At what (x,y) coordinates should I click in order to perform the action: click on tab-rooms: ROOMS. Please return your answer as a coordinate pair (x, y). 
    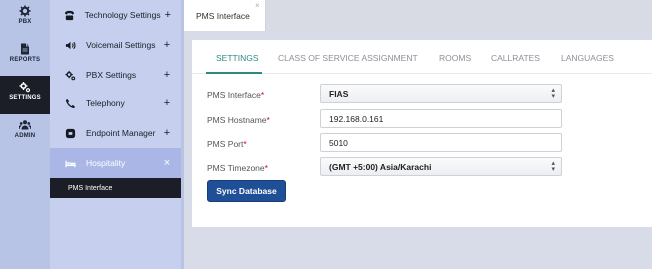
    Looking at the image, I should click on (455, 58).